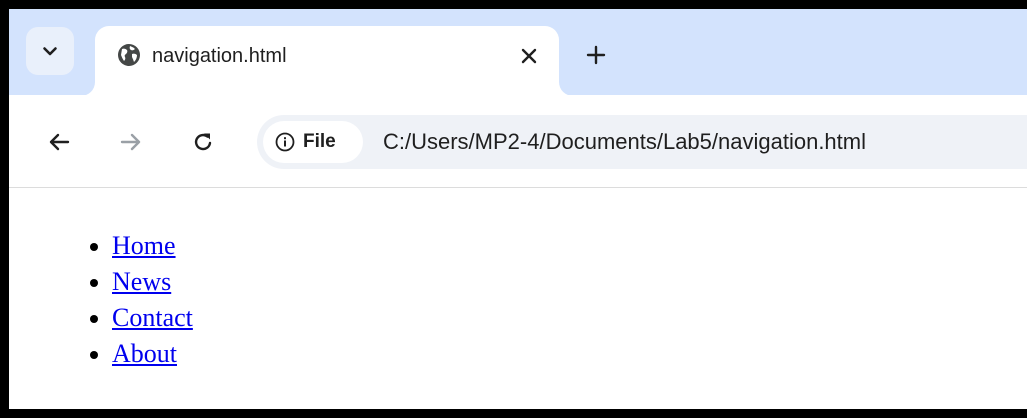  I want to click on plus-icon, so click(596, 55).